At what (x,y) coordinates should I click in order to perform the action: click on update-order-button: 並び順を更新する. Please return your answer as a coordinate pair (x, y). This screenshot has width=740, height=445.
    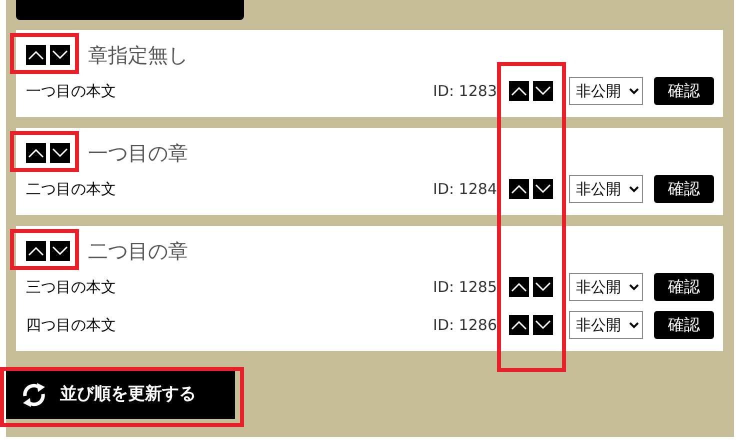
    Looking at the image, I should click on (120, 395).